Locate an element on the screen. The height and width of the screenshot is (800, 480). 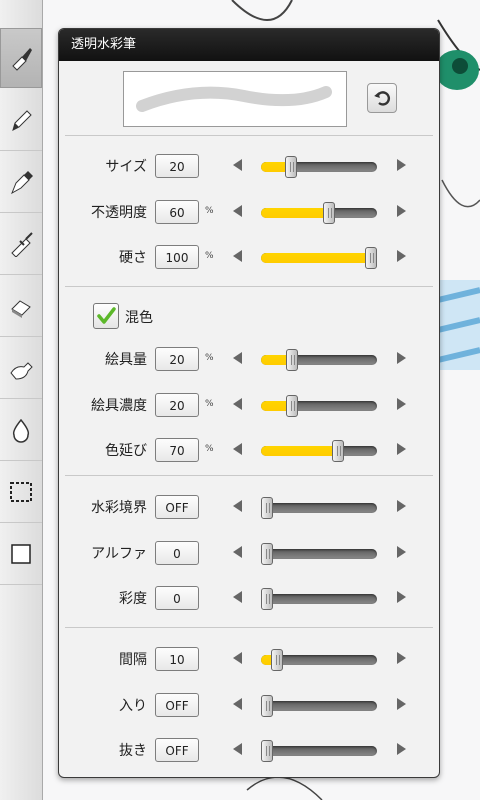
stroke-preview-sample is located at coordinates (234, 99).